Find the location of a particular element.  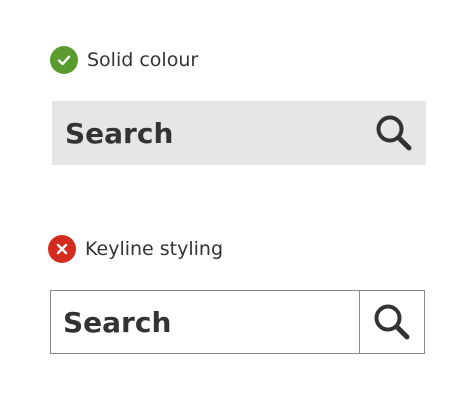

check-icon is located at coordinates (64, 60).